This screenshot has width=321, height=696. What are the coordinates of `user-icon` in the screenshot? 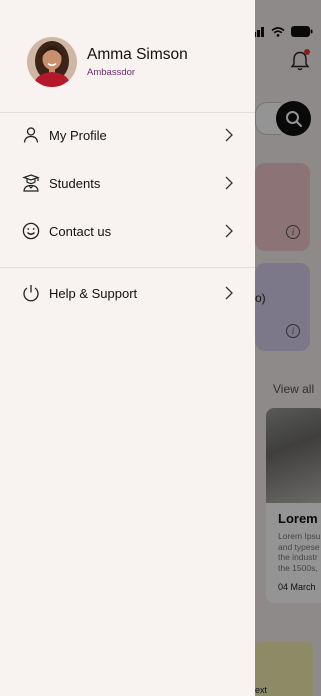 It's located at (31, 135).